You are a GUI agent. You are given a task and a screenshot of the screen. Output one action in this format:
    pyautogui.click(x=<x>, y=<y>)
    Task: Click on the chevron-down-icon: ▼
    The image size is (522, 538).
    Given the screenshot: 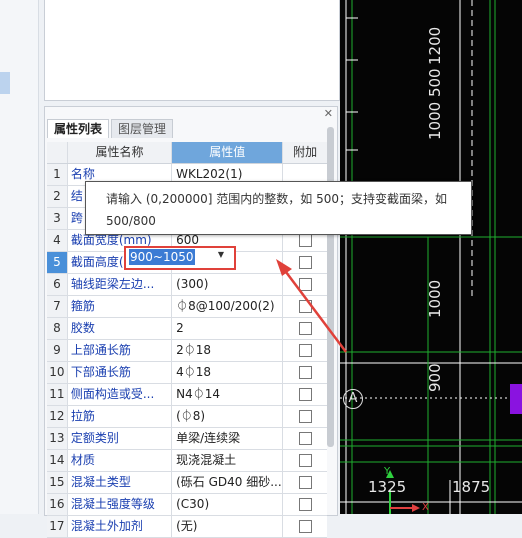 What is the action you would take?
    pyautogui.click(x=221, y=254)
    